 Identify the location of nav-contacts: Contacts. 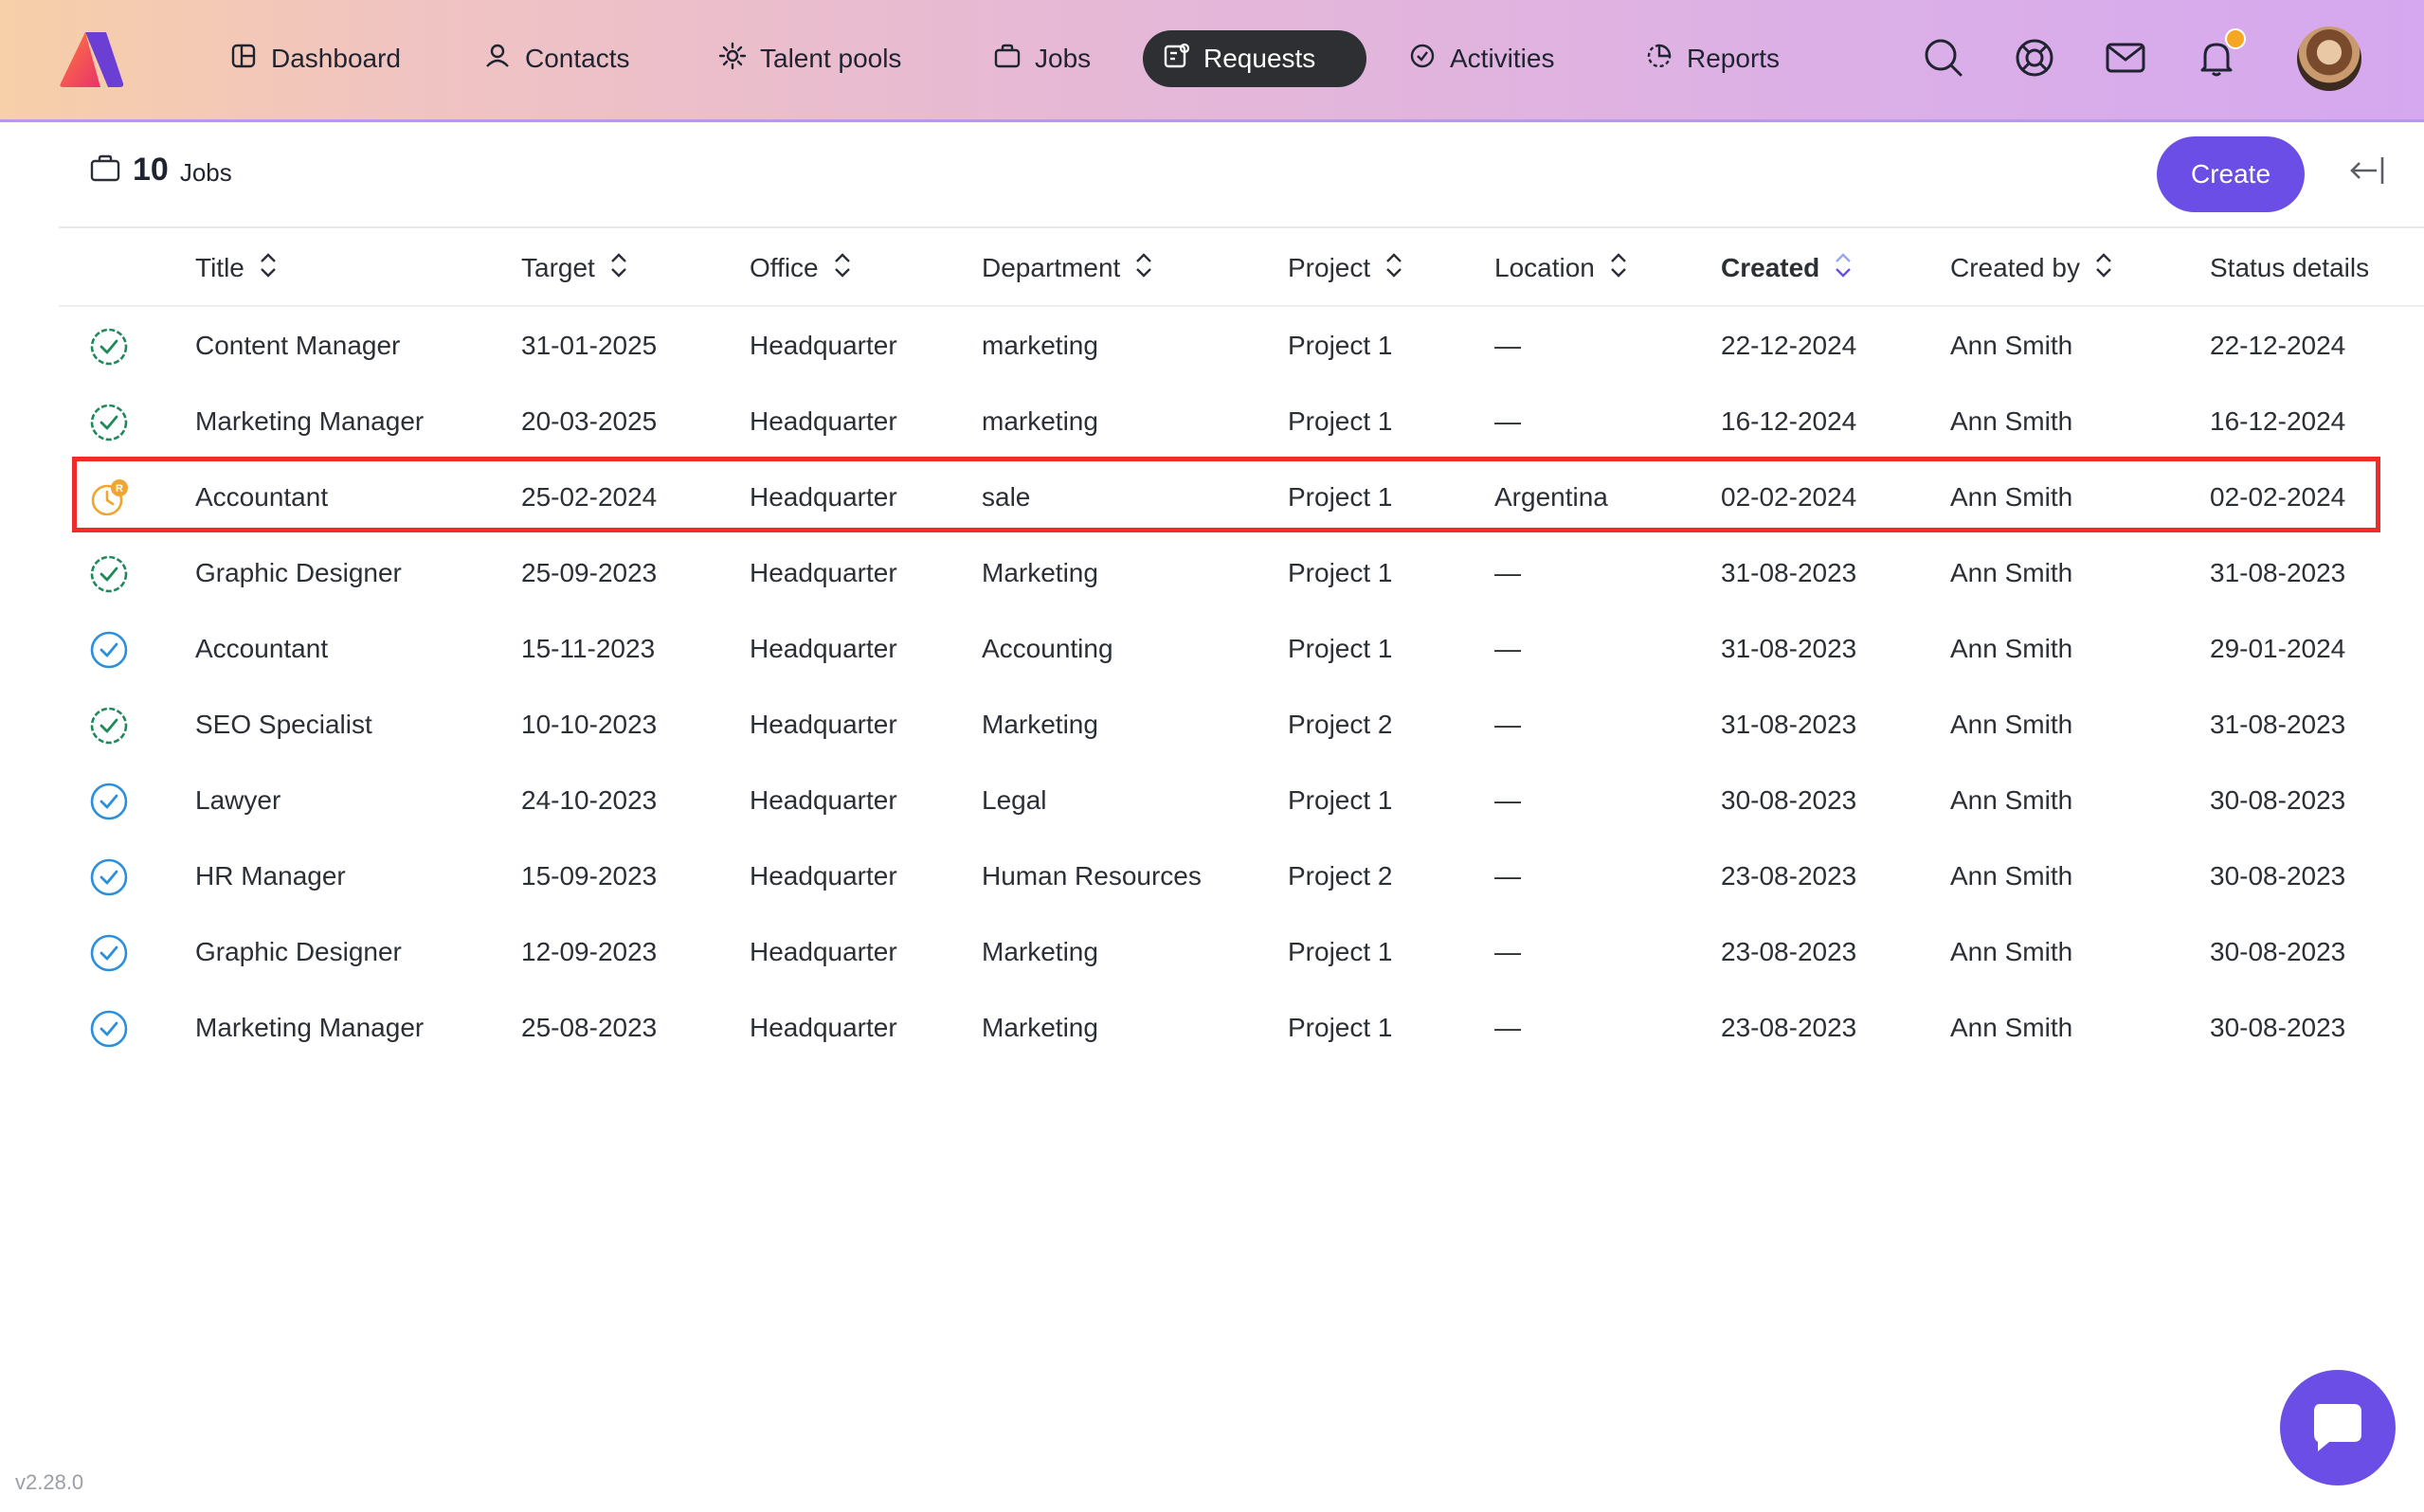
(558, 58).